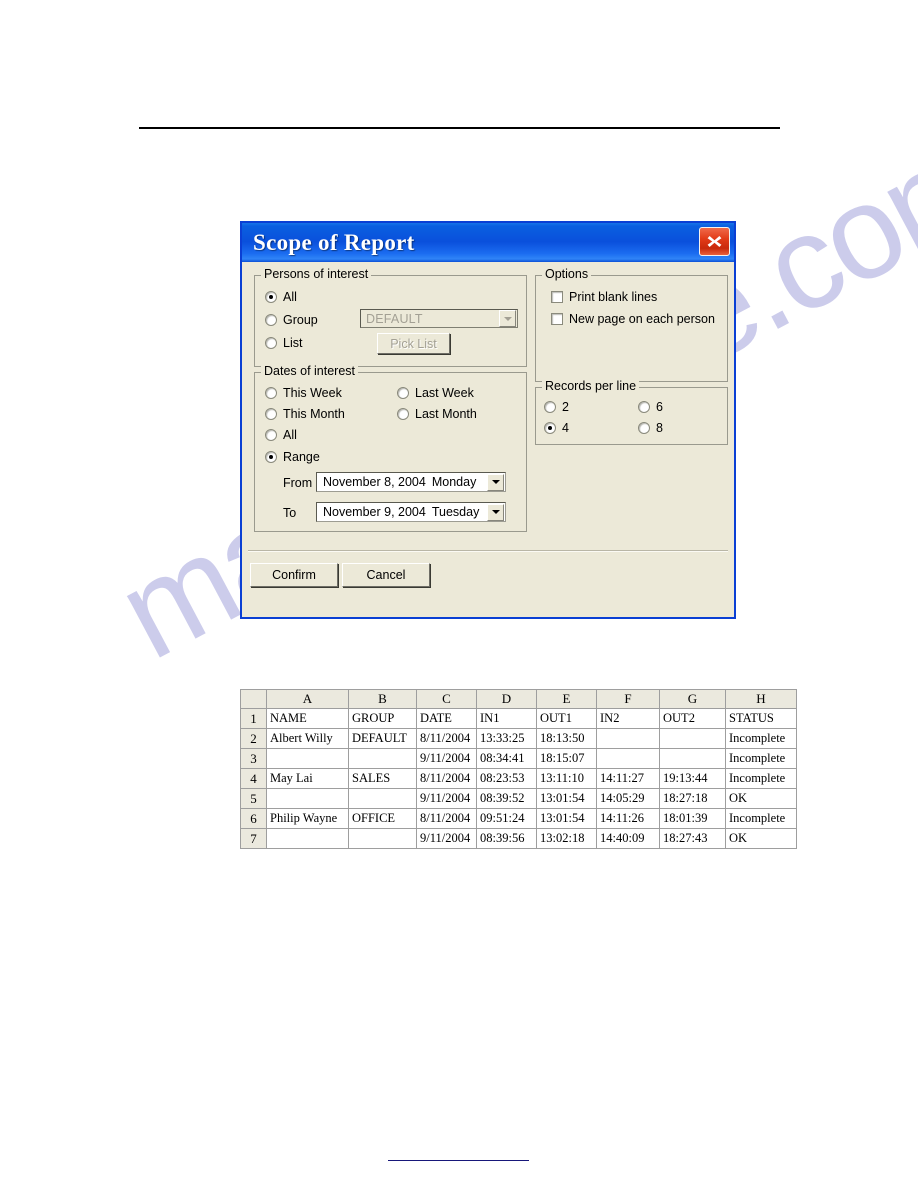 The width and height of the screenshot is (918, 1188). I want to click on cell: DEFAULT, so click(382, 738).